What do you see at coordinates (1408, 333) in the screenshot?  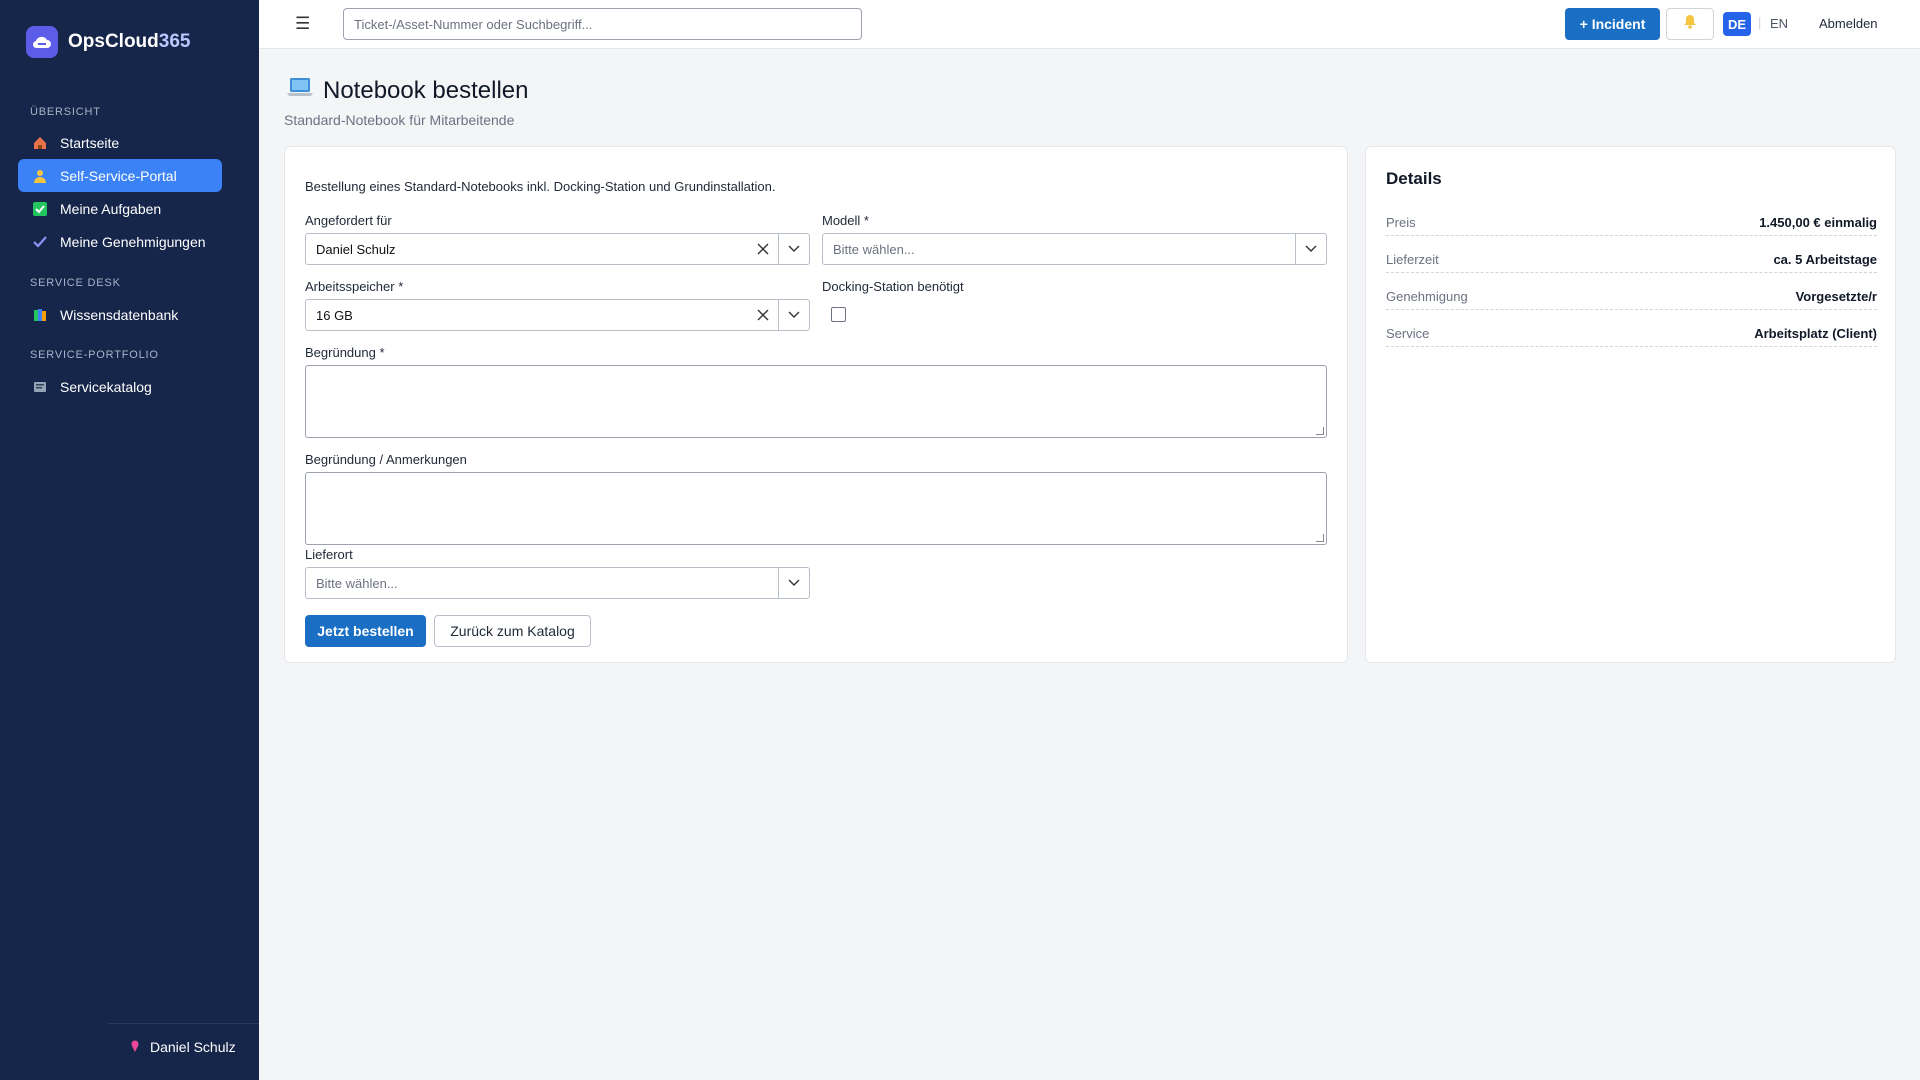 I see `detail-key: Service` at bounding box center [1408, 333].